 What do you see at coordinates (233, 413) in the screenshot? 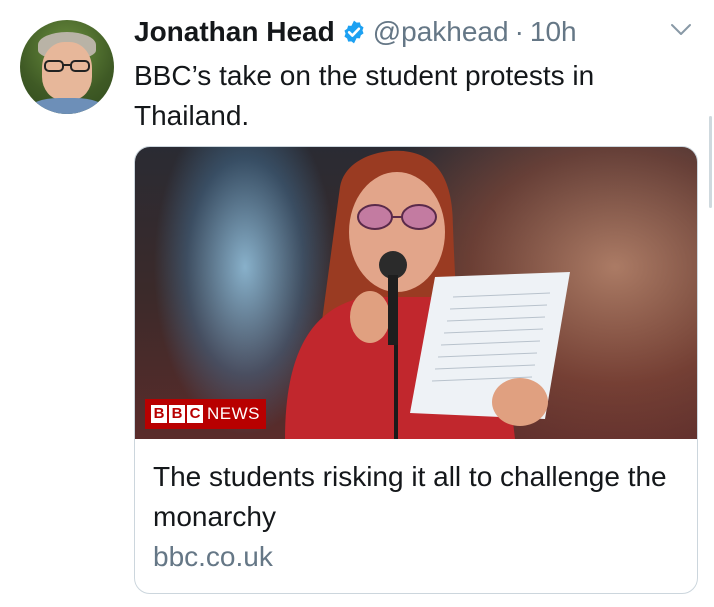
I see `bbc-news-label: NEWS` at bounding box center [233, 413].